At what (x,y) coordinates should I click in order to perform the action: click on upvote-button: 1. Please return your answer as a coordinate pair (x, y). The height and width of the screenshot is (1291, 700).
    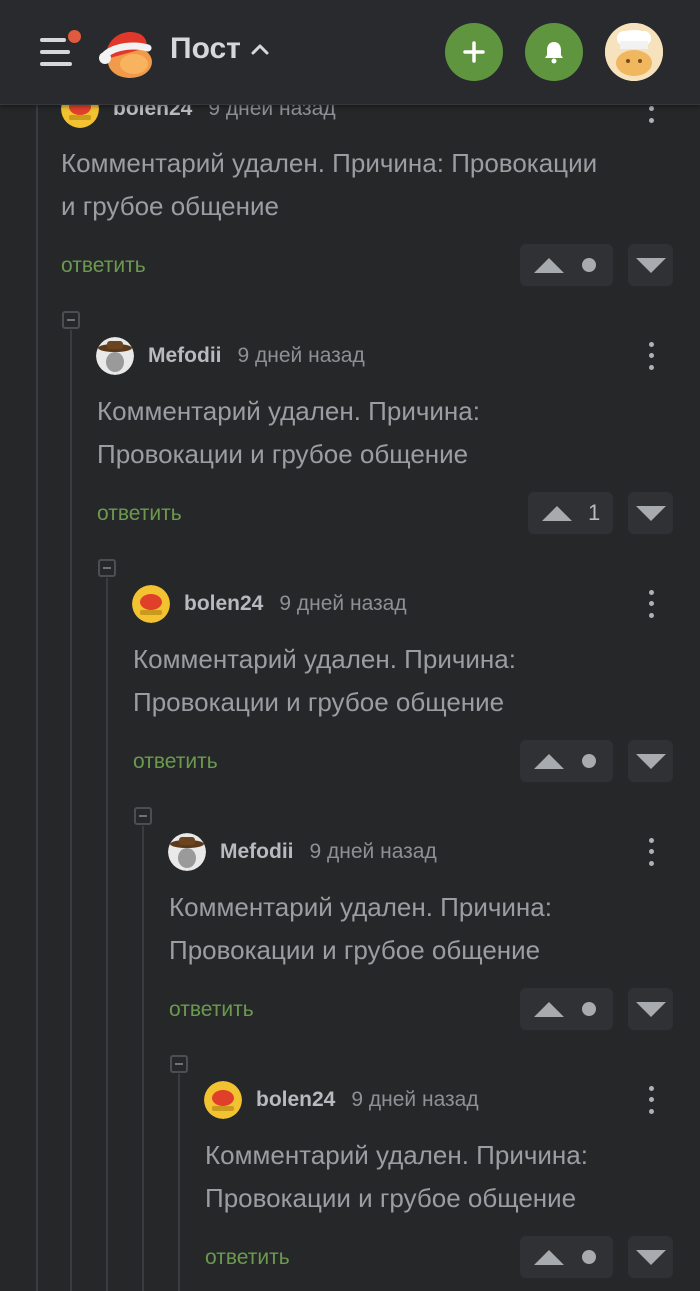
    Looking at the image, I should click on (570, 513).